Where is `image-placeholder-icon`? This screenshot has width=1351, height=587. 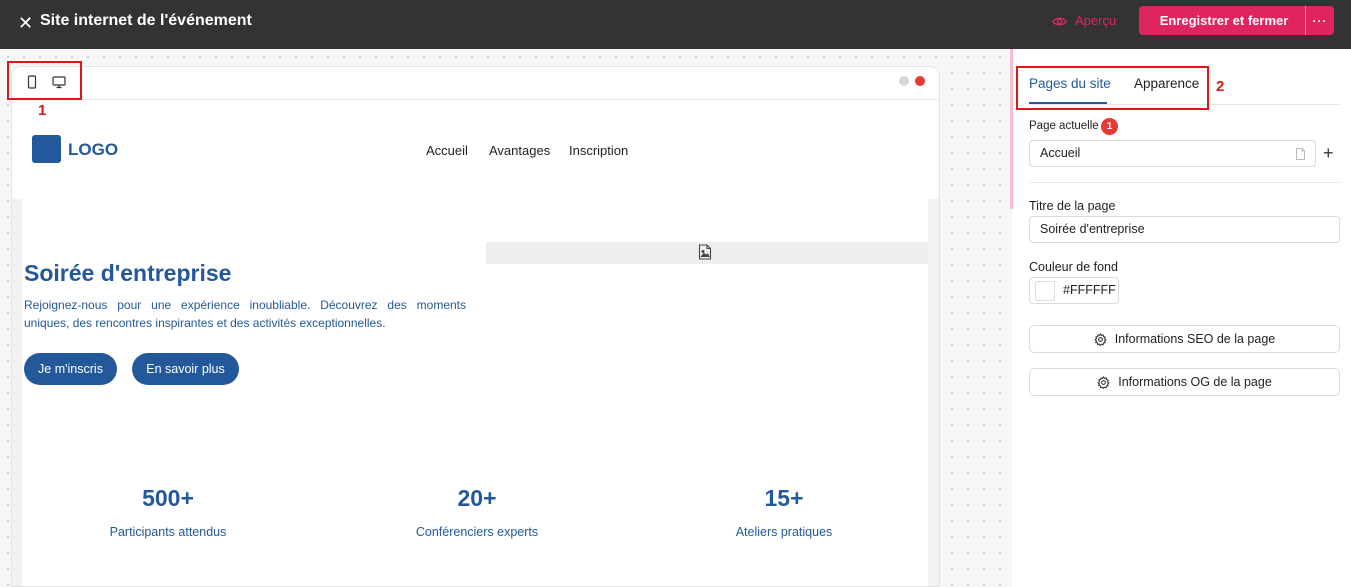
image-placeholder-icon is located at coordinates (705, 252).